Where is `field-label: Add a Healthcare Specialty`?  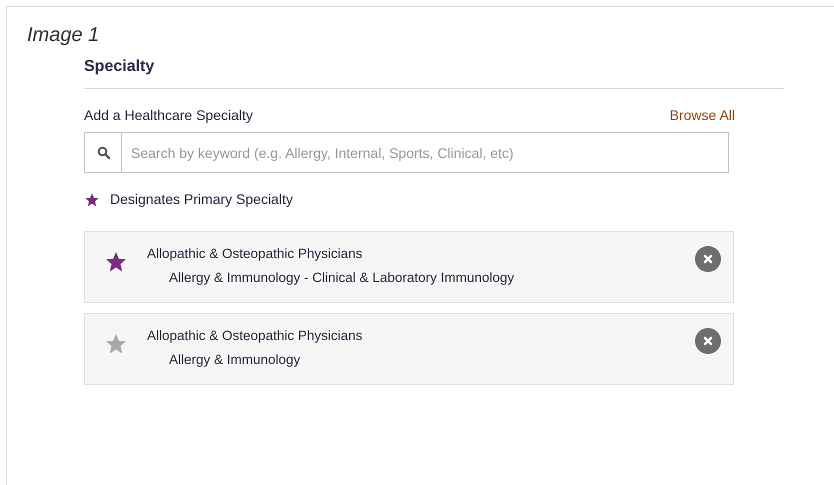
field-label: Add a Healthcare Specialty is located at coordinates (168, 115).